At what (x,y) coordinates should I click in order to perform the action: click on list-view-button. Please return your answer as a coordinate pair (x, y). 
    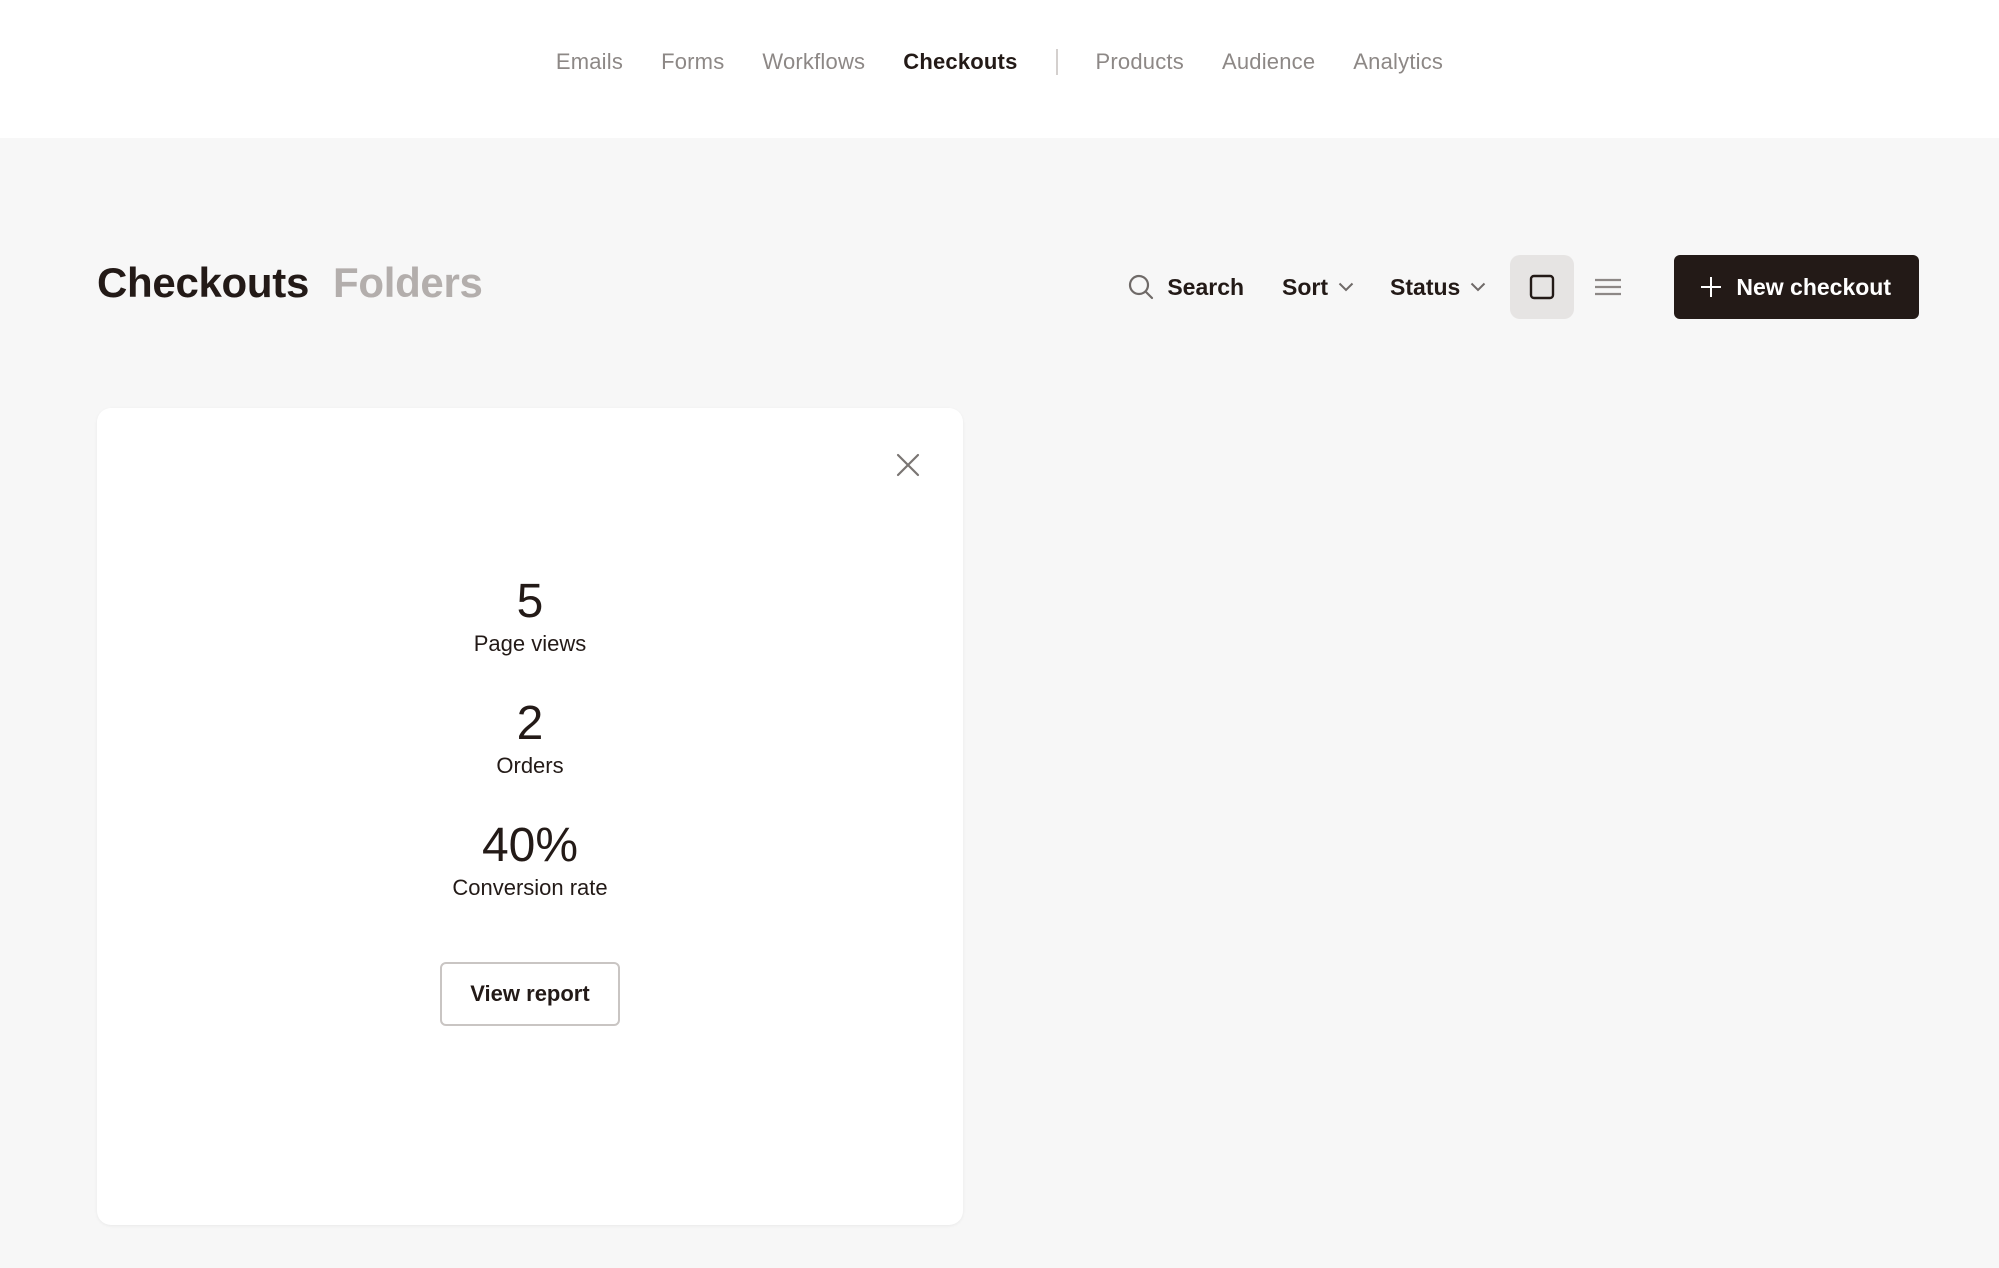
    Looking at the image, I should click on (1608, 287).